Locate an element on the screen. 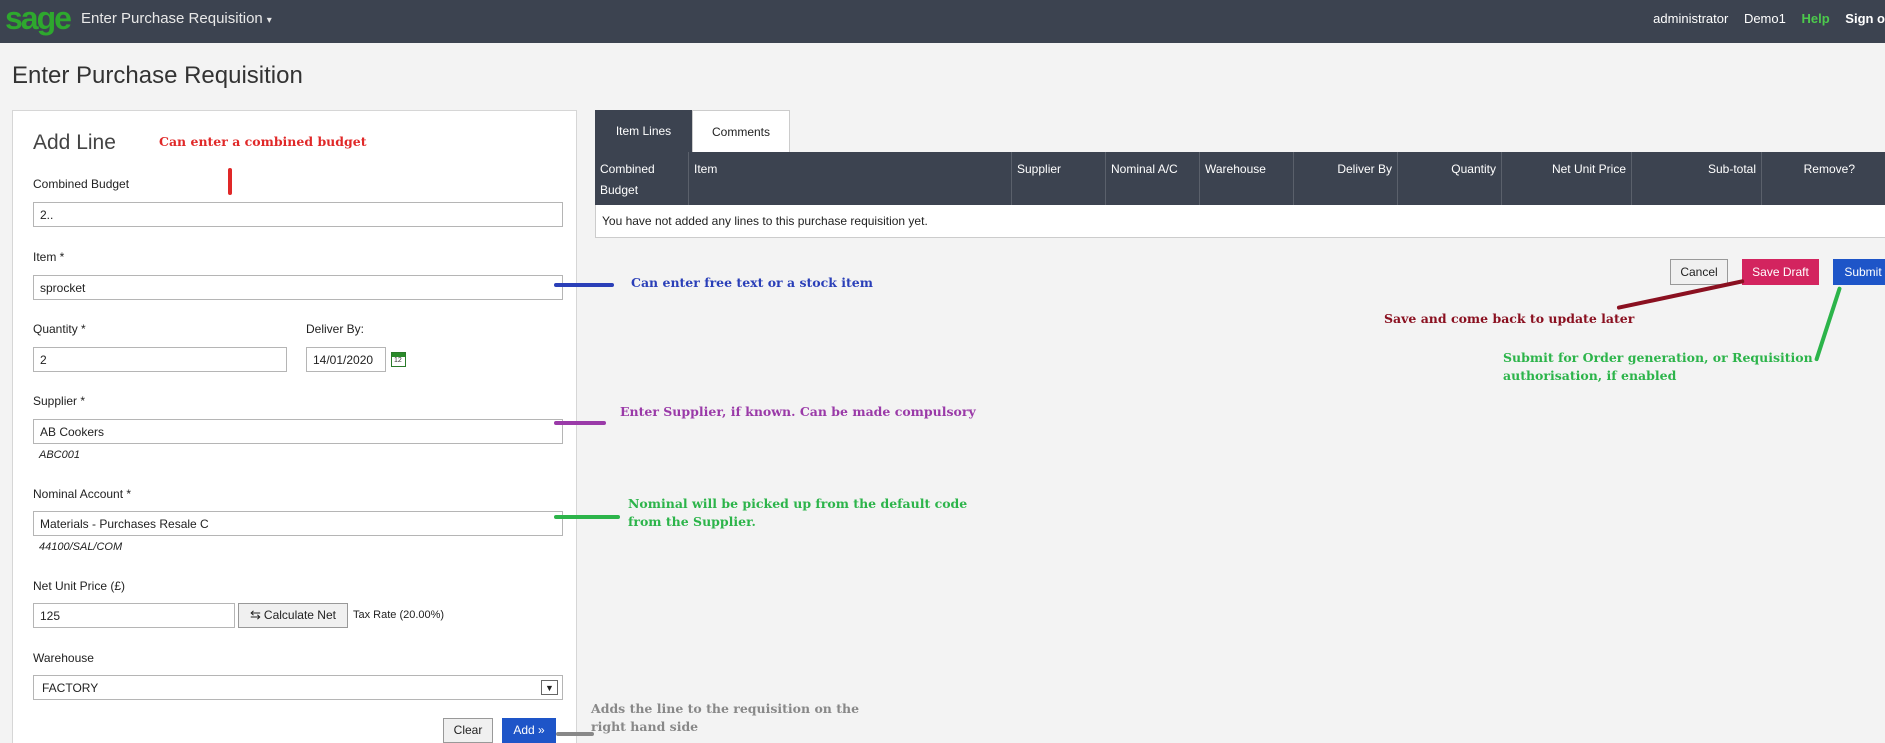 The width and height of the screenshot is (1885, 743). annotation-item: Can enter free text or a stock item is located at coordinates (752, 282).